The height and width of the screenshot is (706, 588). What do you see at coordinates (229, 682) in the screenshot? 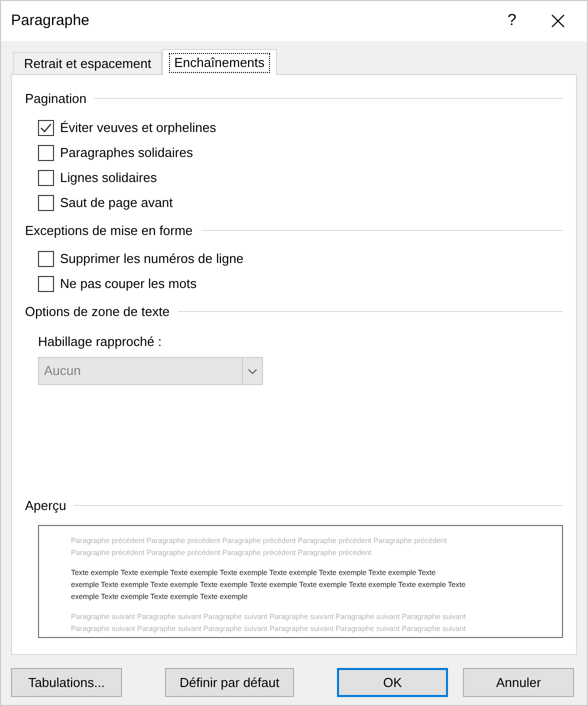
I see `dialog-button: Définir par défaut` at bounding box center [229, 682].